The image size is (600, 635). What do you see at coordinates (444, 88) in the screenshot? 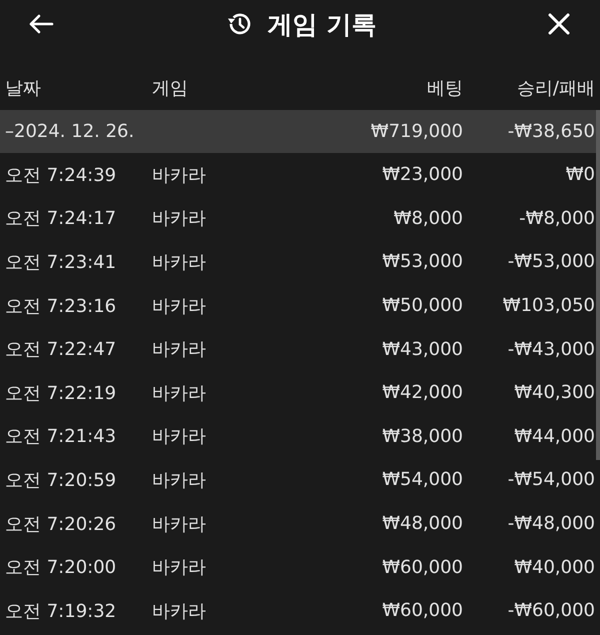
I see `column-header: 베팅` at bounding box center [444, 88].